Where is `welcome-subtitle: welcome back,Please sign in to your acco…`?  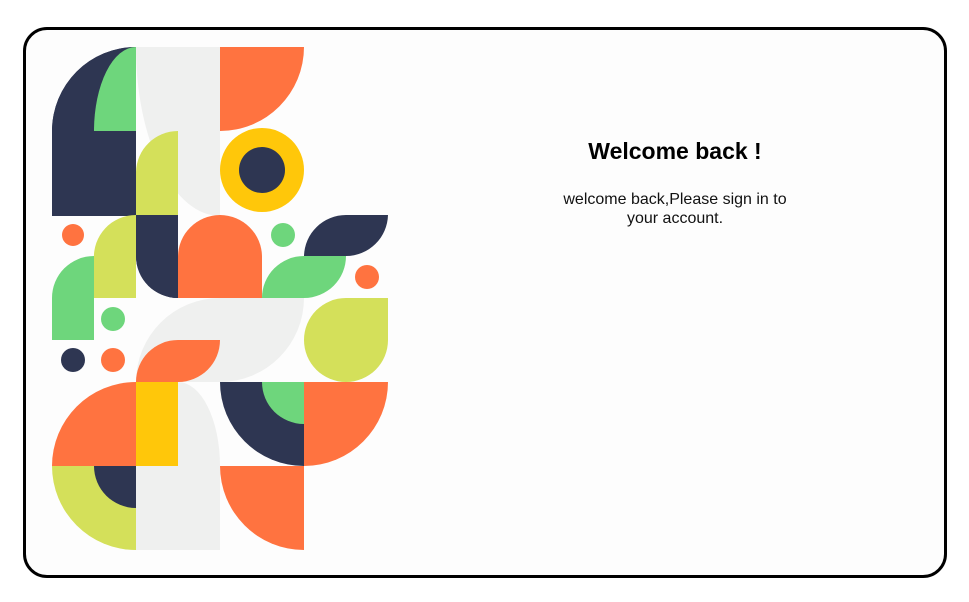
welcome-subtitle: welcome back,Please sign in to your acco… is located at coordinates (675, 208).